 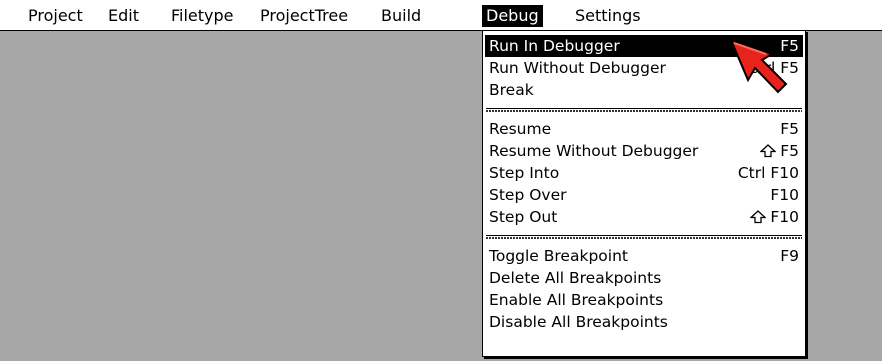 What do you see at coordinates (512, 16) in the screenshot?
I see `menu-debug: Debug` at bounding box center [512, 16].